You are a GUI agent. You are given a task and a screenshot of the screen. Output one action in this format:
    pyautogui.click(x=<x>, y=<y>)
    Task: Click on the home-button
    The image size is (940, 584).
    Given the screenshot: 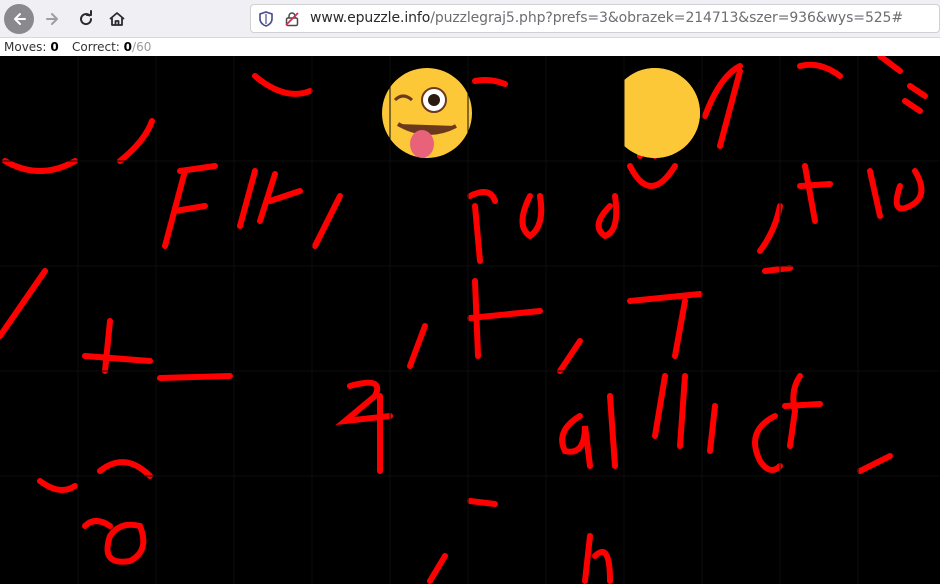 What is the action you would take?
    pyautogui.click(x=117, y=19)
    